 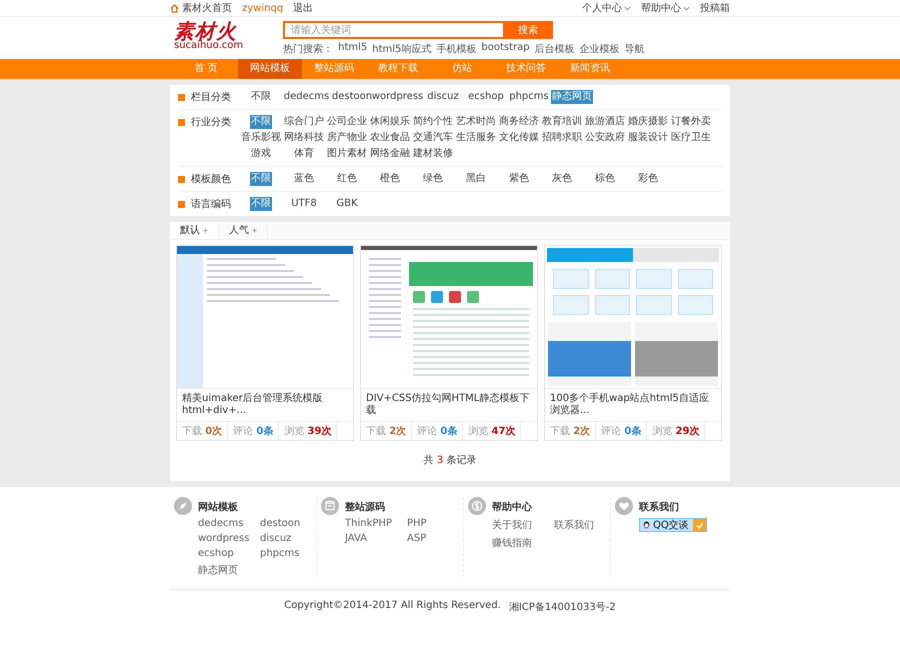 What do you see at coordinates (449, 343) in the screenshot?
I see `template-card: DIV+CSS仿拉勾网HTML静态模板下载 下载 2次 评论 0条 浏览 47次` at bounding box center [449, 343].